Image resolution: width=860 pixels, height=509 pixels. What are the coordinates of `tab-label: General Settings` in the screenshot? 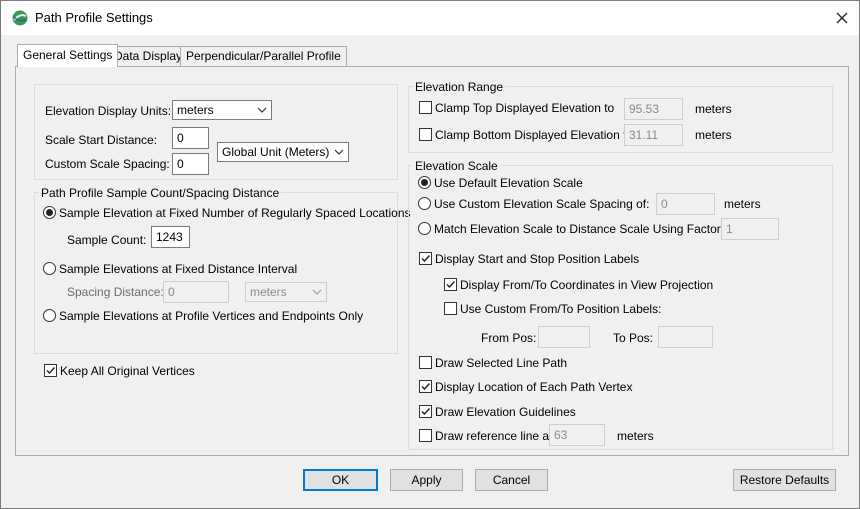 It's located at (68, 55).